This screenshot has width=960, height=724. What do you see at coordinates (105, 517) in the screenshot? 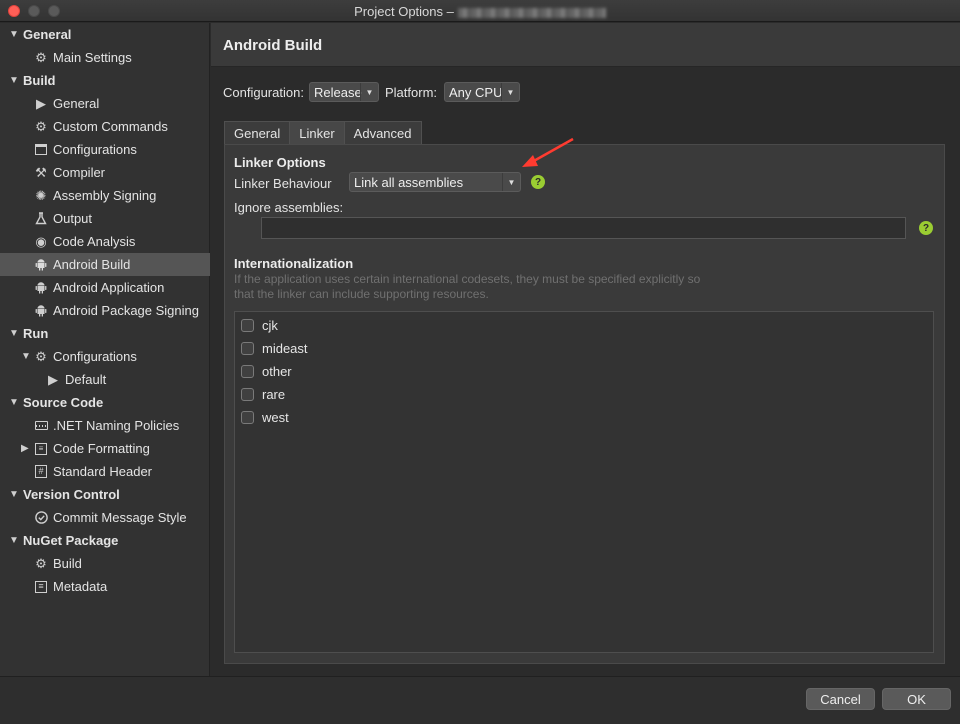
I see `sidebar-item-commit-message-style: Commit Message Style` at bounding box center [105, 517].